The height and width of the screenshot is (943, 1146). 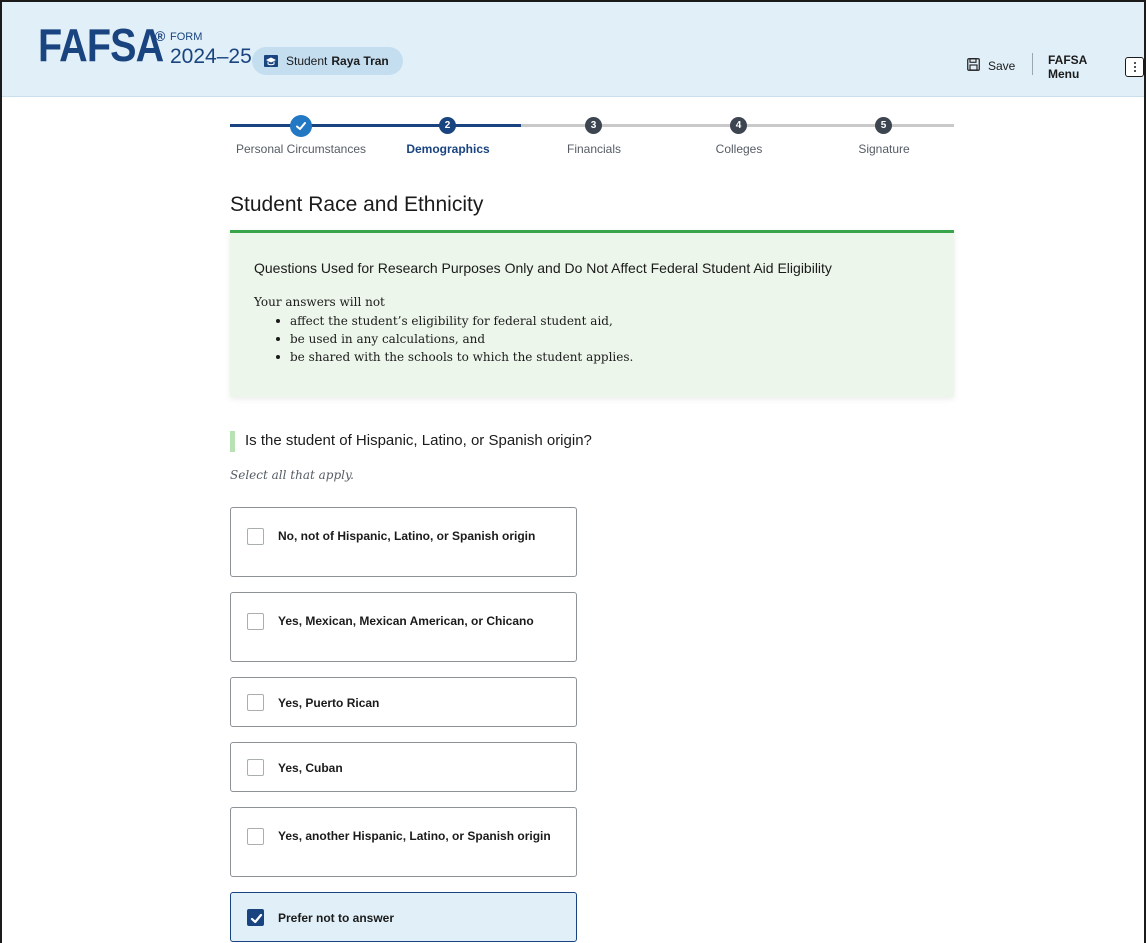 I want to click on save-label: Save, so click(x=1002, y=66).